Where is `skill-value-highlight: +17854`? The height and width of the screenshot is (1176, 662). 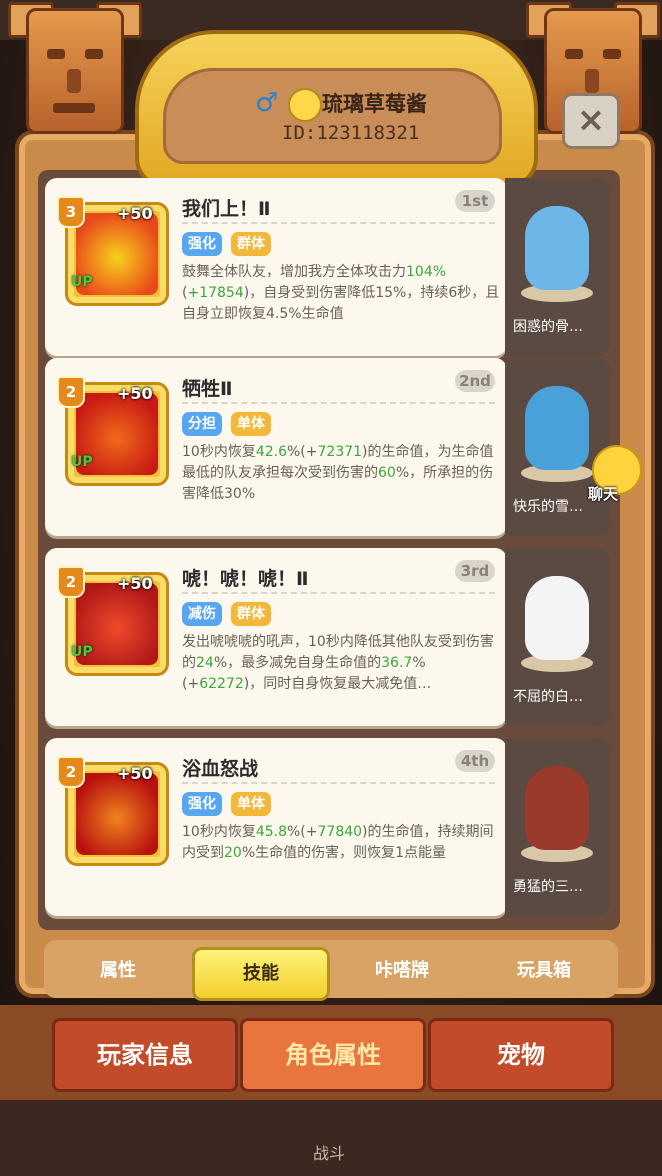 skill-value-highlight: +17854 is located at coordinates (215, 293).